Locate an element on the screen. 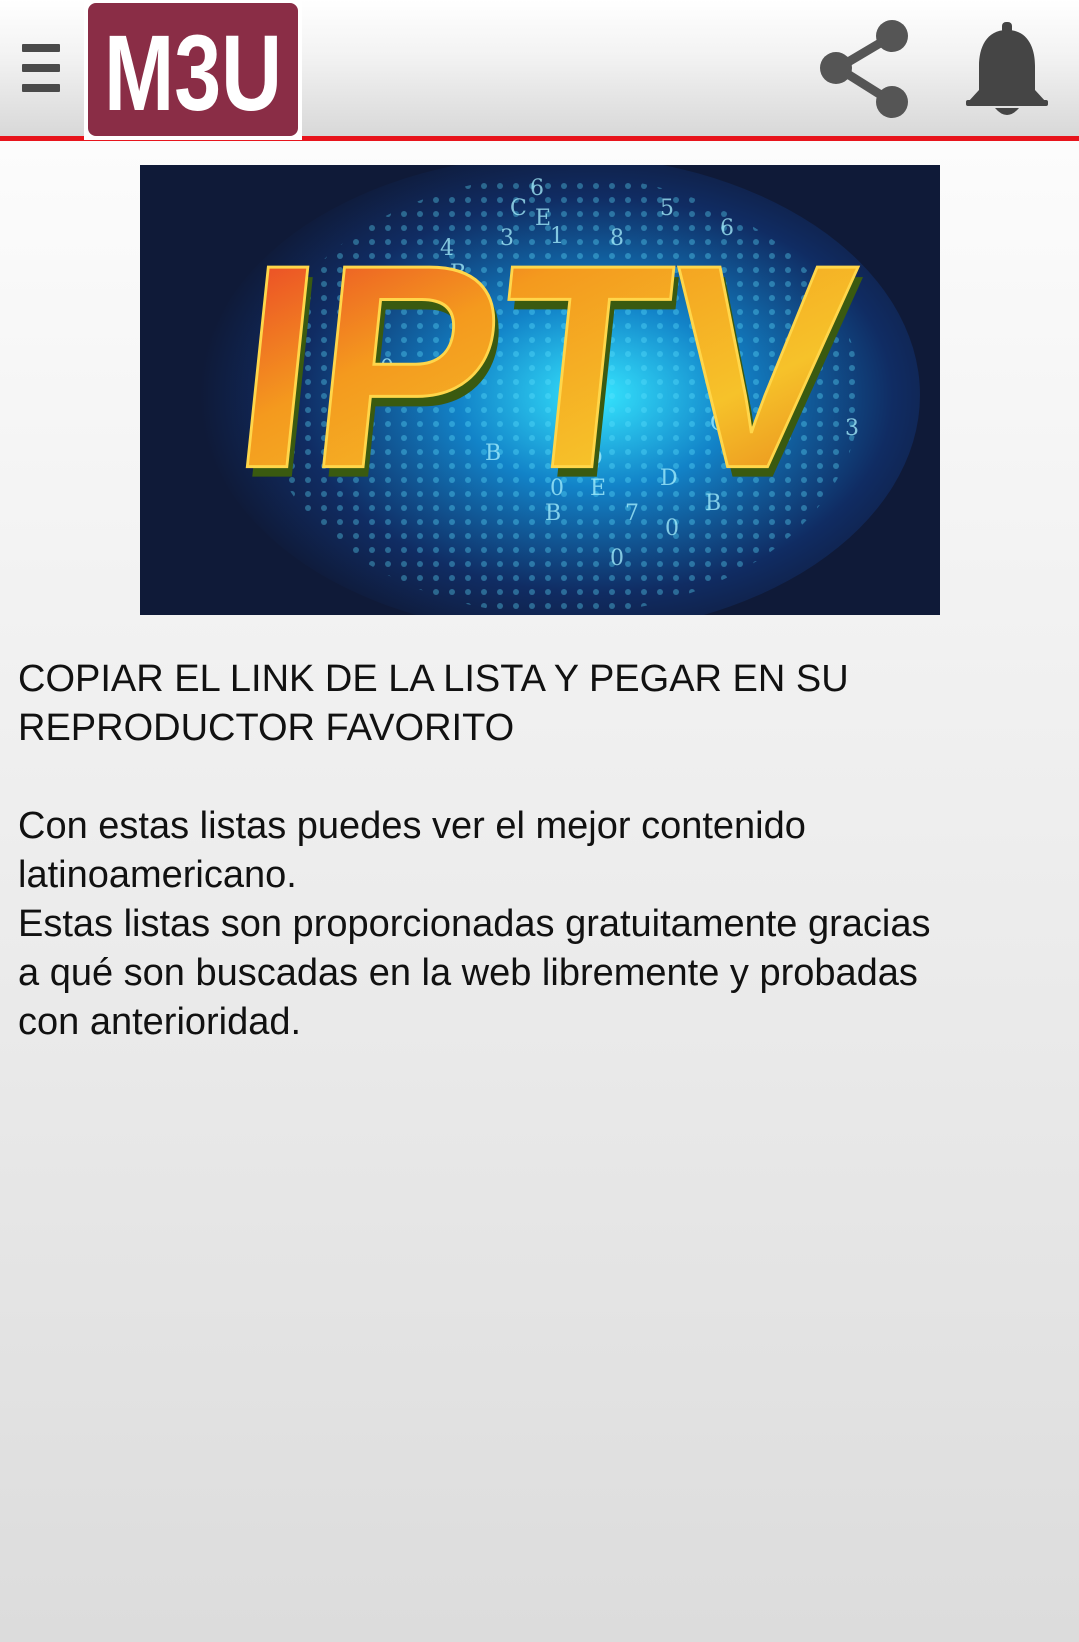  svg-text: 6 is located at coordinates (537, 188).